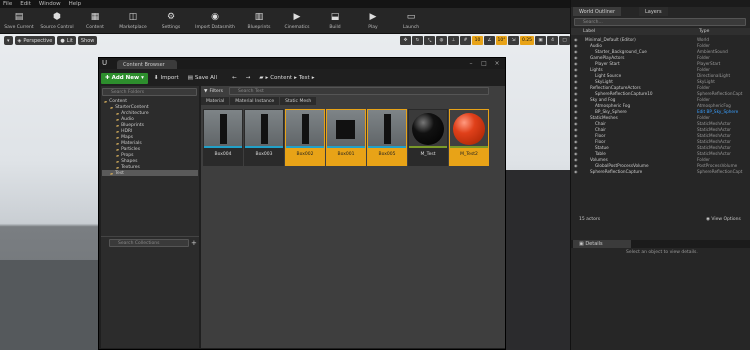 This screenshot has width=750, height=350. I want to click on camera-speed-value: 4, so click(552, 40).